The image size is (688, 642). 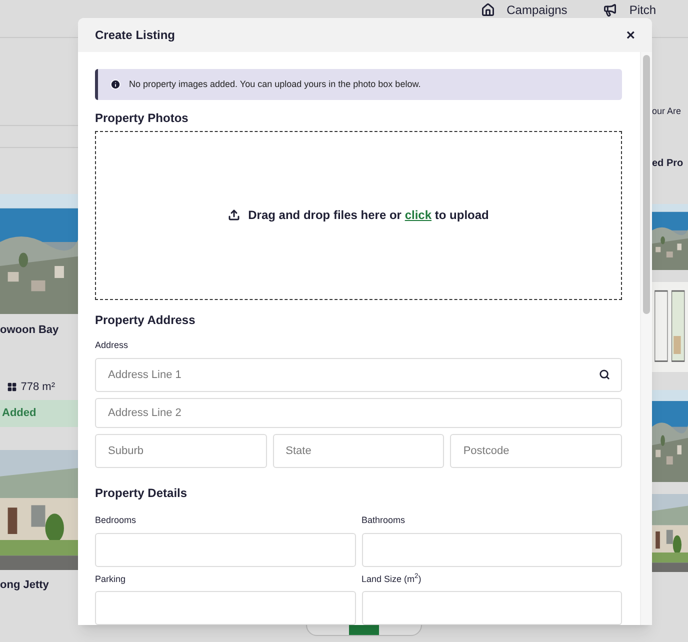 I want to click on listing-title: owoon Bay, so click(x=30, y=330).